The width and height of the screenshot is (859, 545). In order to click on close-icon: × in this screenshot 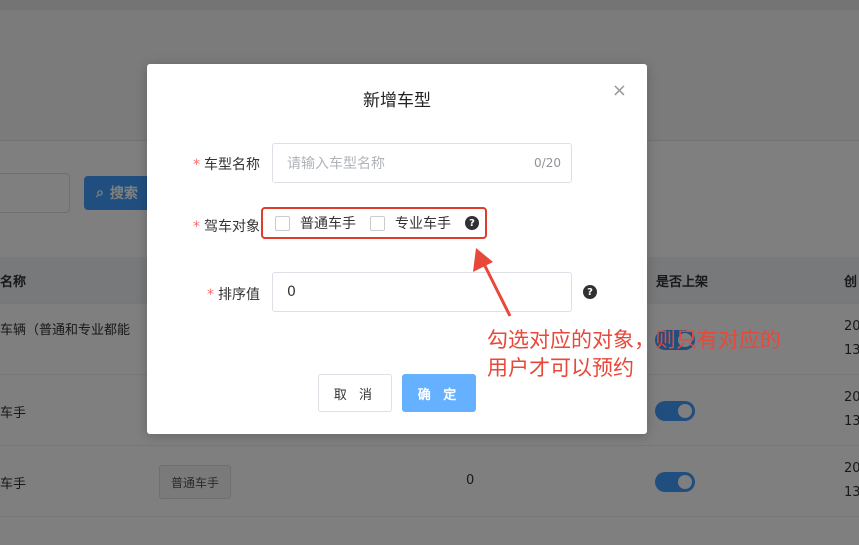, I will do `click(619, 91)`.